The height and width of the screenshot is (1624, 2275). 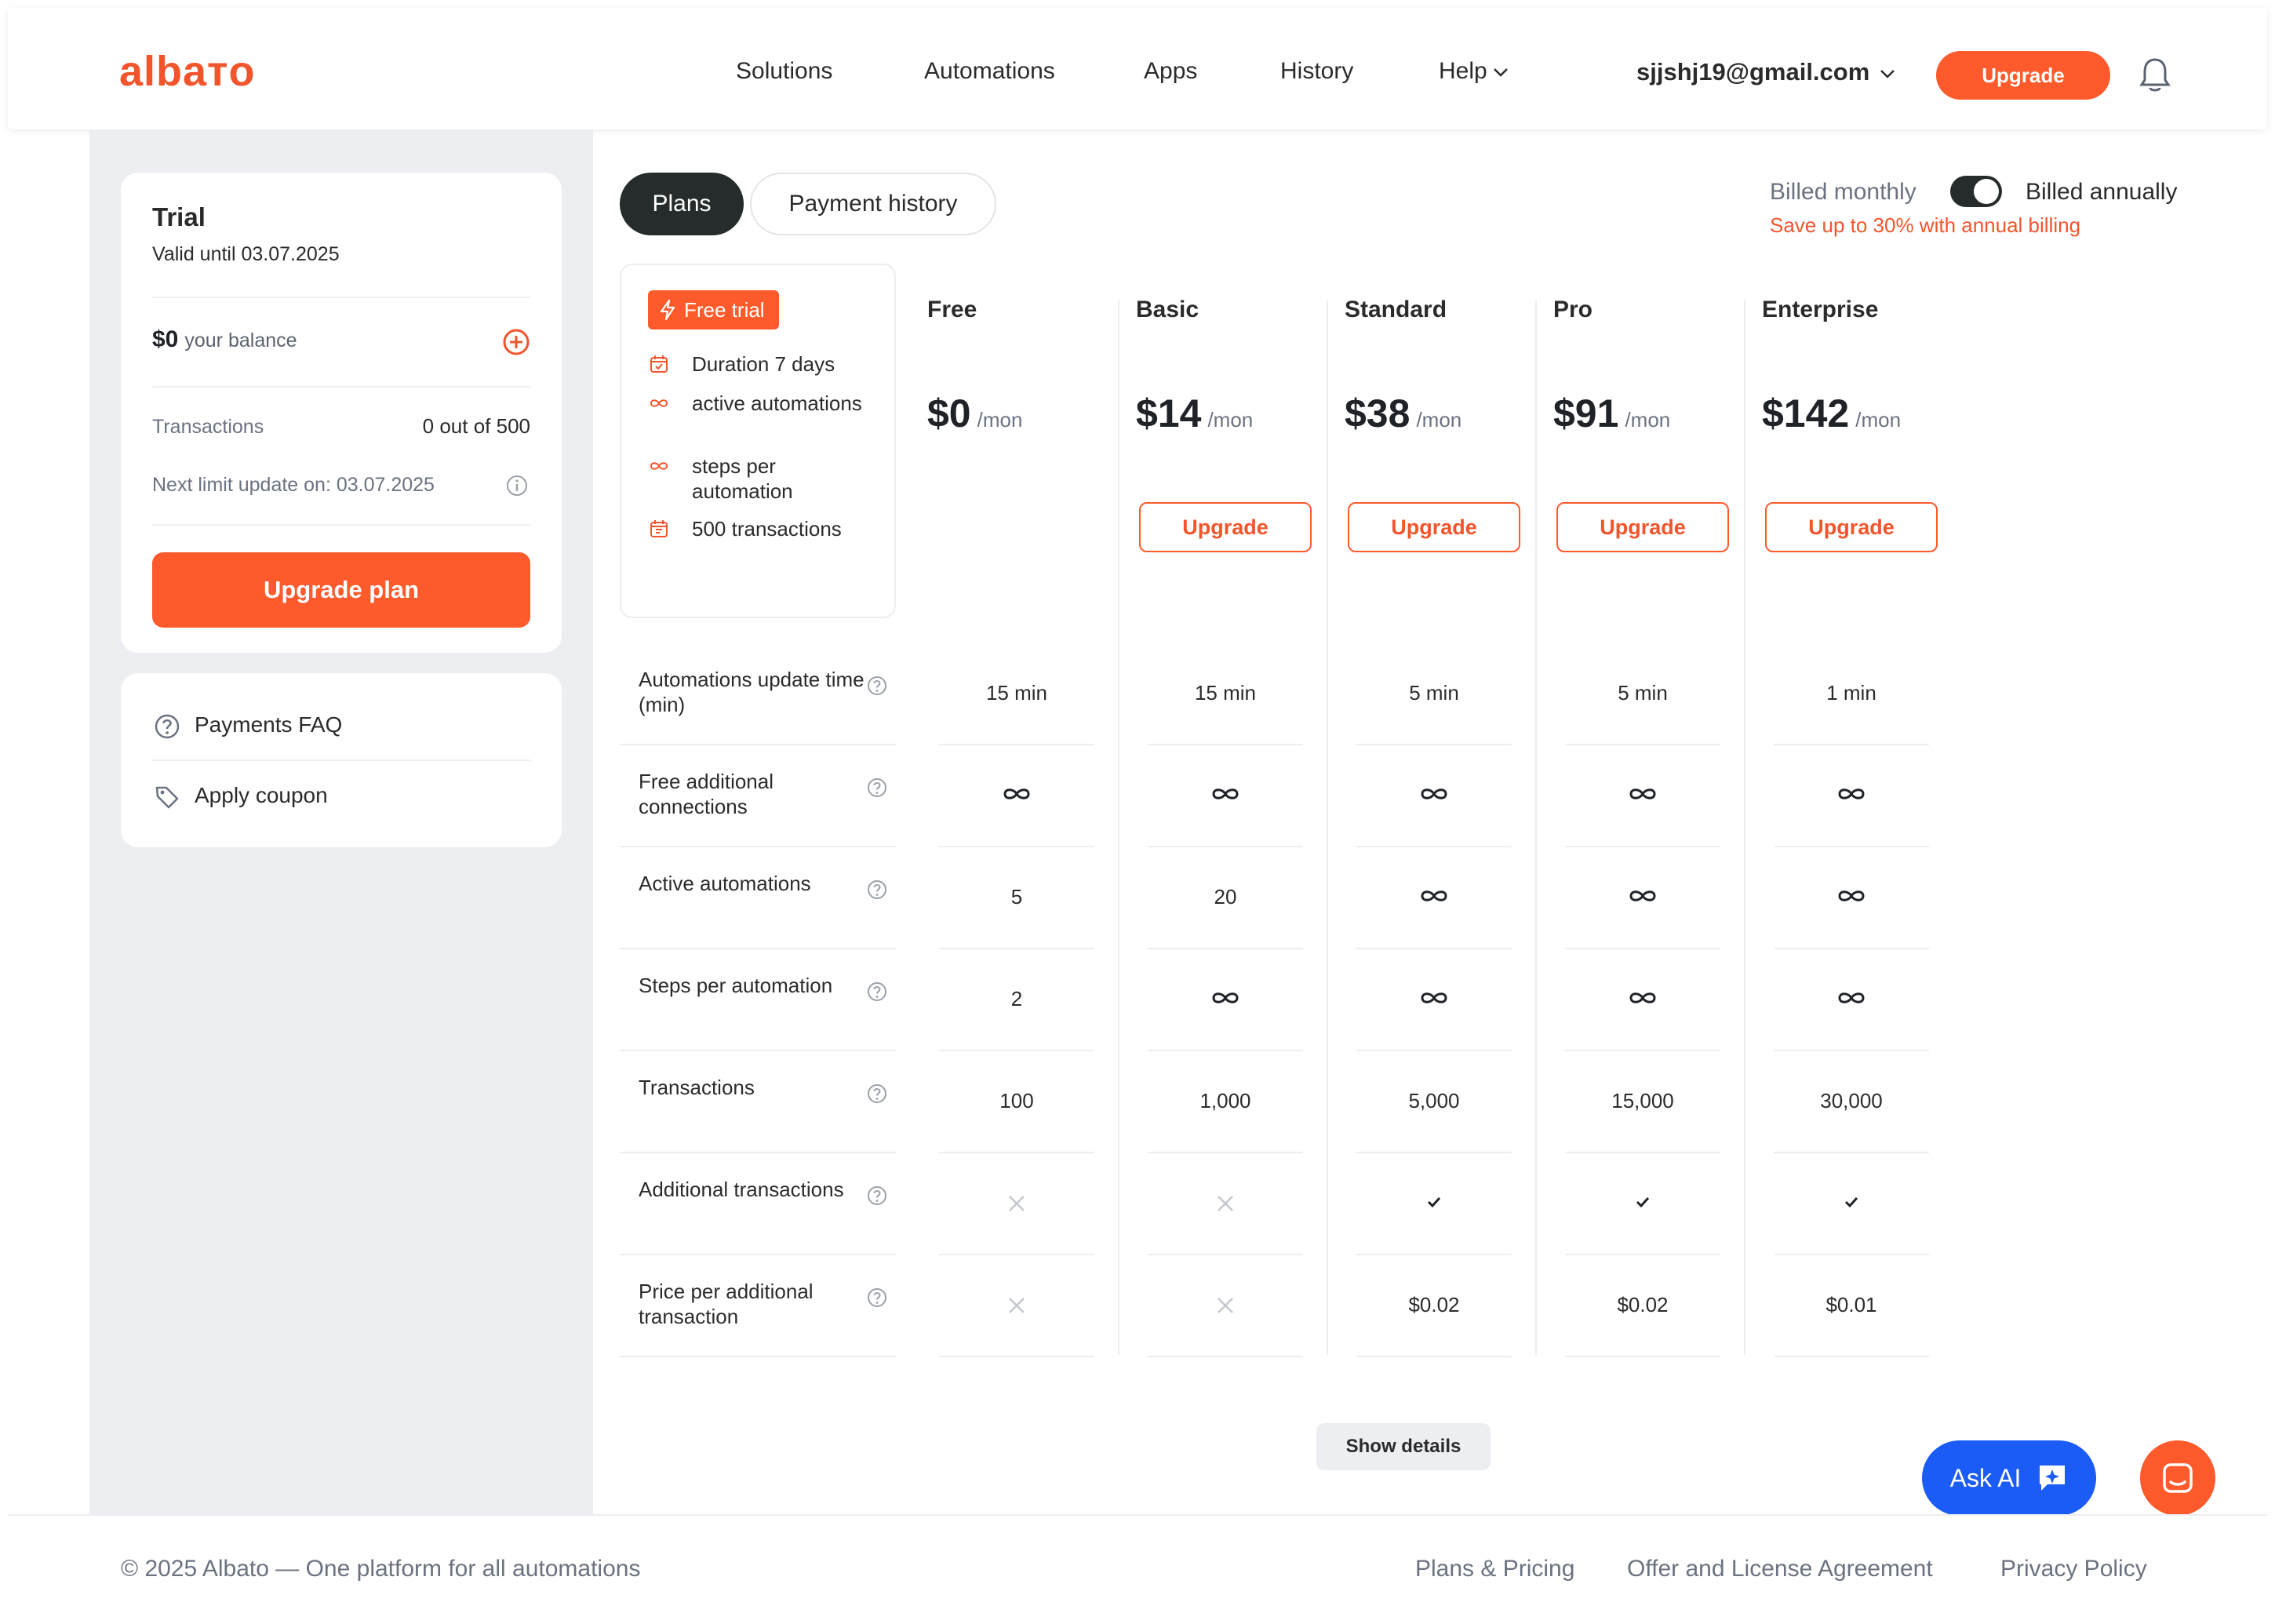 I want to click on add-balance-icon, so click(x=516, y=342).